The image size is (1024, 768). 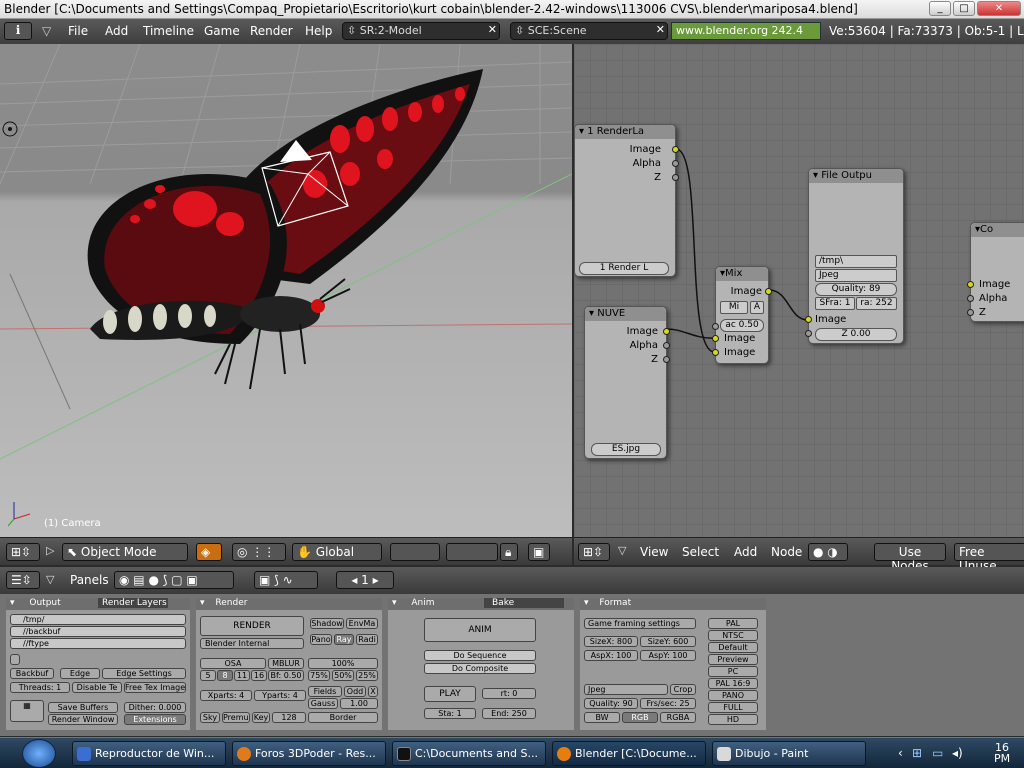 What do you see at coordinates (271, 31) in the screenshot?
I see `menu-render: Render` at bounding box center [271, 31].